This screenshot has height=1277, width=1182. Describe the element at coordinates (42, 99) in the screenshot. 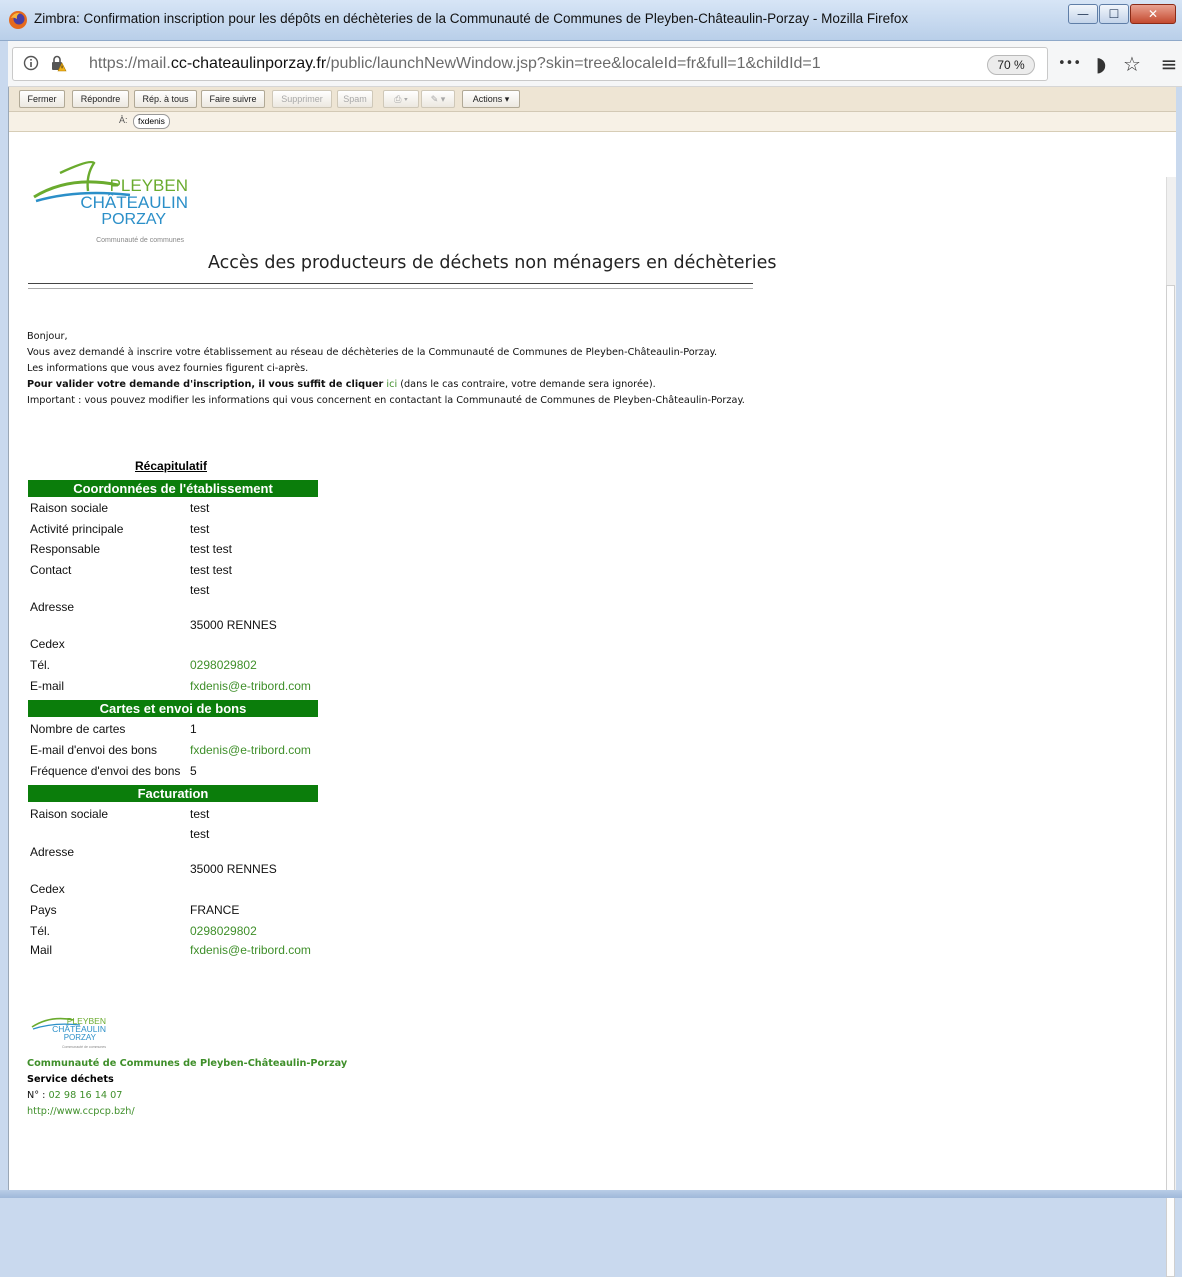

I see `close-mail-button: Fermer` at that location.